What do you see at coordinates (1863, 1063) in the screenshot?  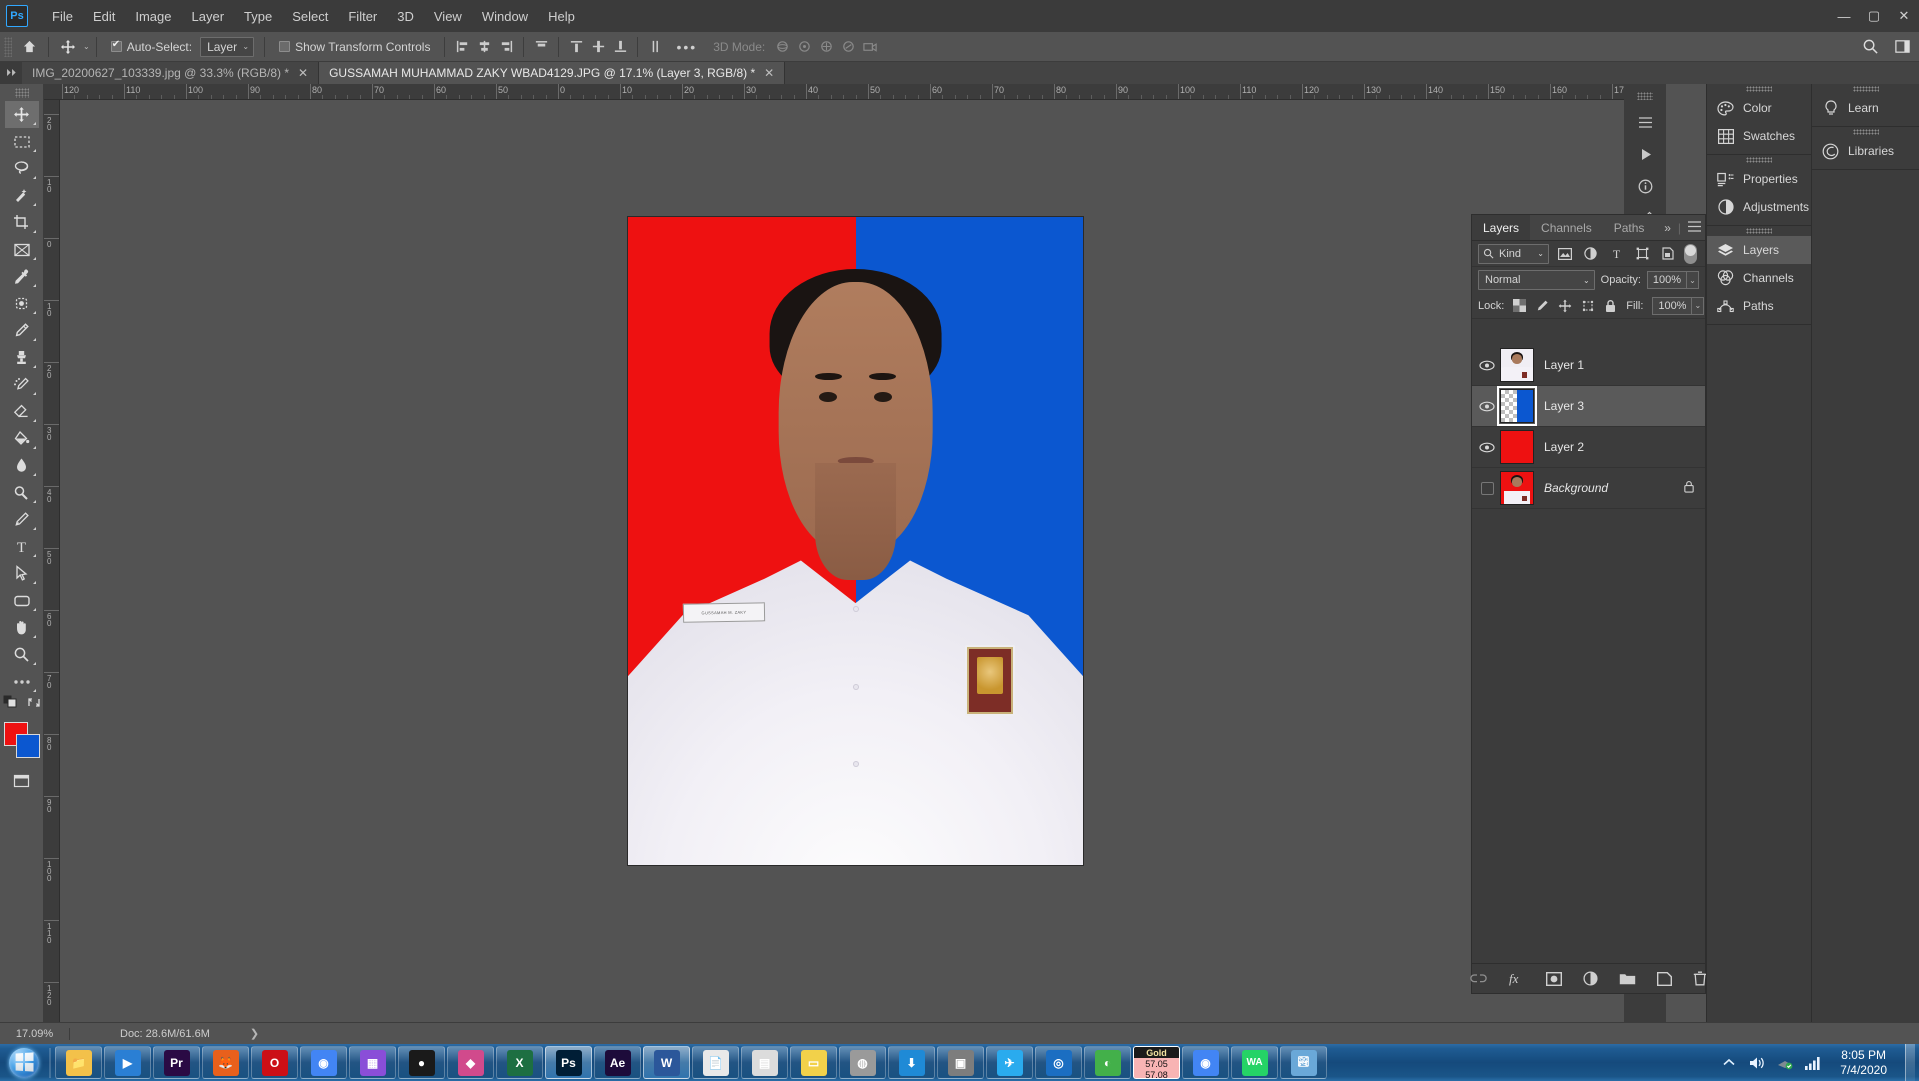 I see `taskbar-clock: 8:05 PM 7/4/2020` at bounding box center [1863, 1063].